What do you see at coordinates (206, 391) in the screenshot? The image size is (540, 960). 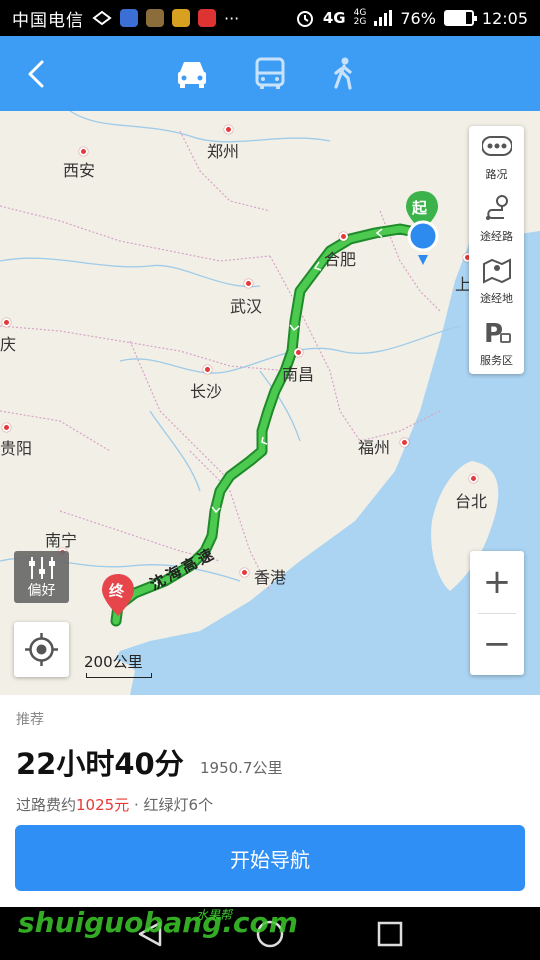 I see `city-changsha: 长沙` at bounding box center [206, 391].